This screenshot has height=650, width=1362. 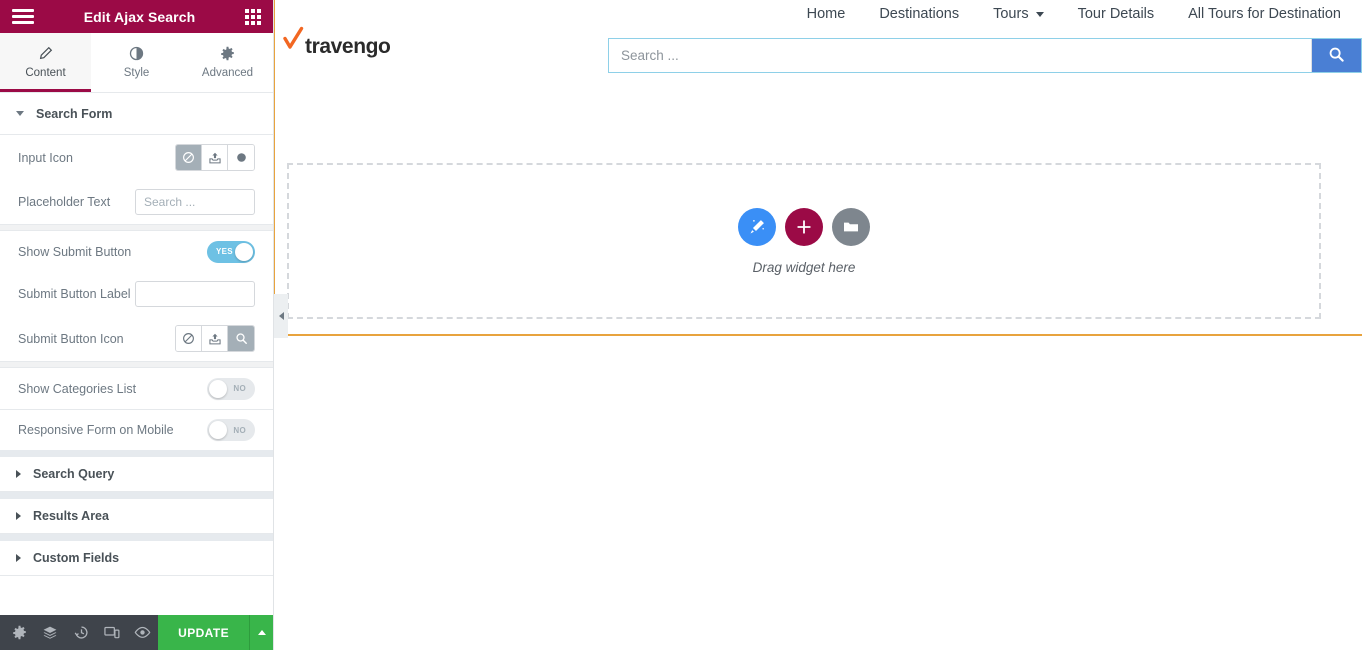 I want to click on widgets-grid-icon, so click(x=253, y=16).